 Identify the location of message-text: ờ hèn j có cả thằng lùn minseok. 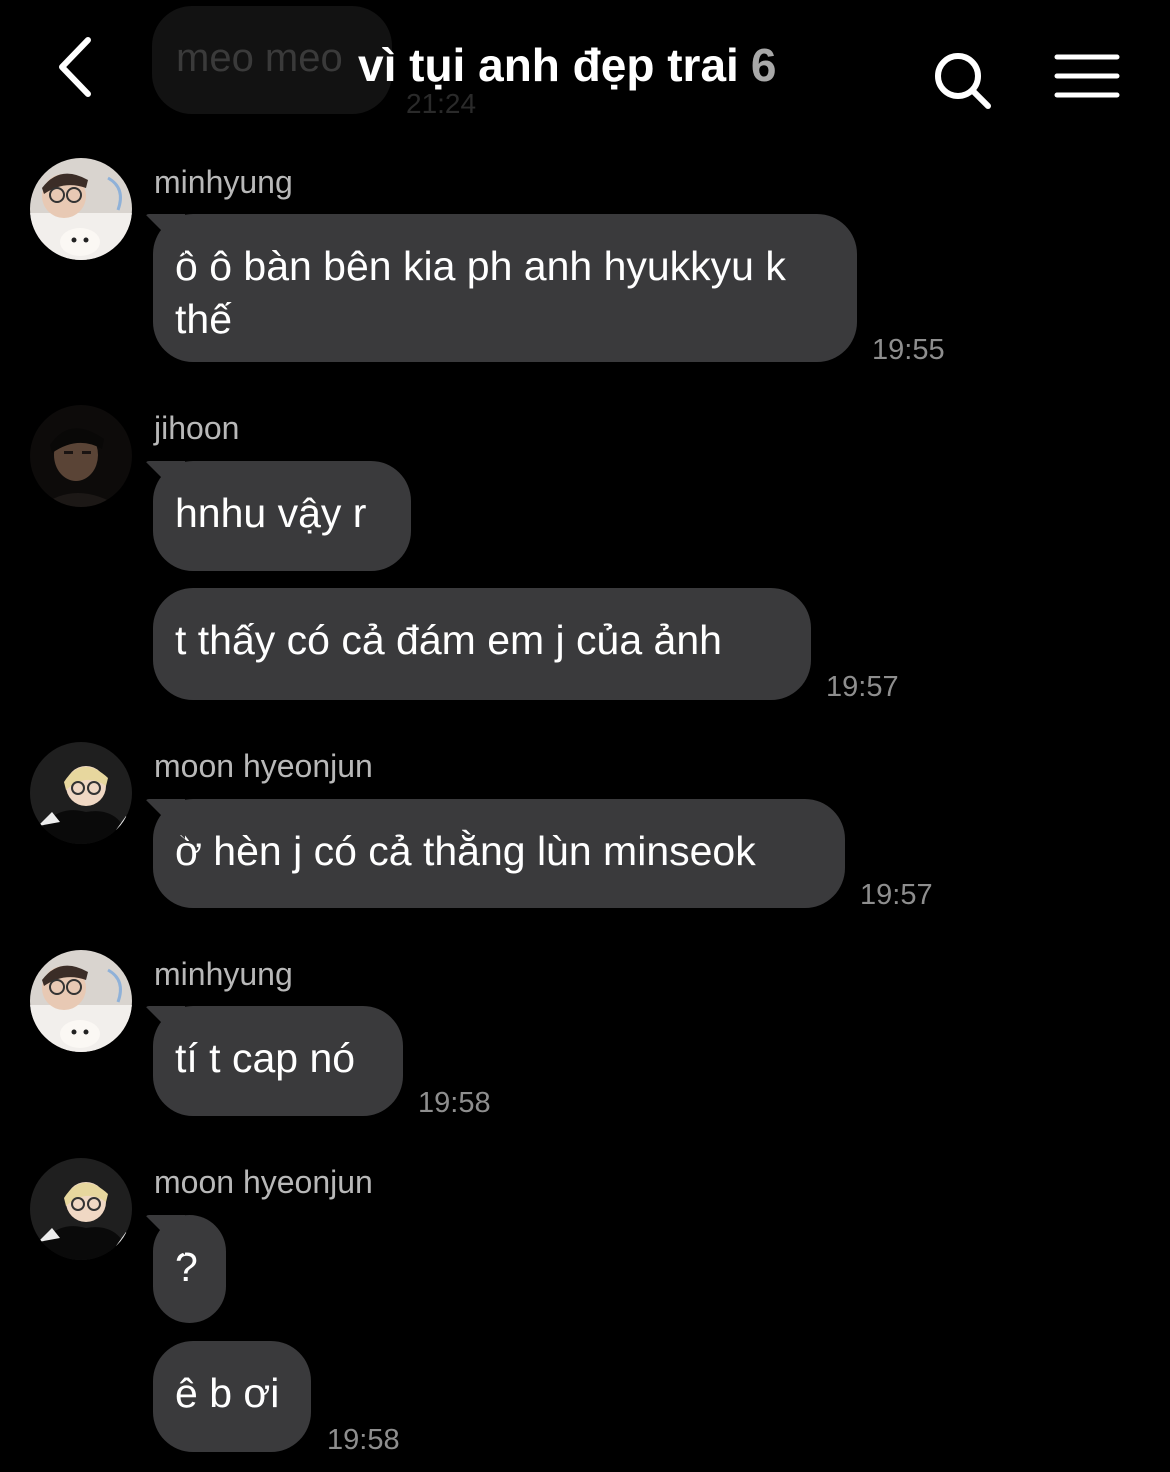
(465, 851).